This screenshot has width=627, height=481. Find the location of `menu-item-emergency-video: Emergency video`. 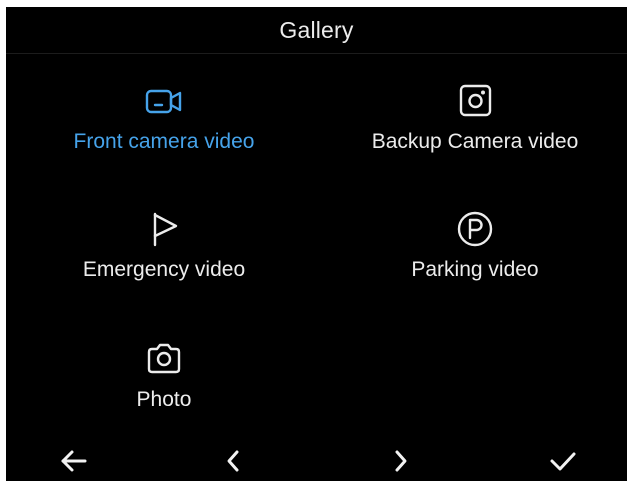

menu-item-emergency-video: Emergency video is located at coordinates (164, 244).